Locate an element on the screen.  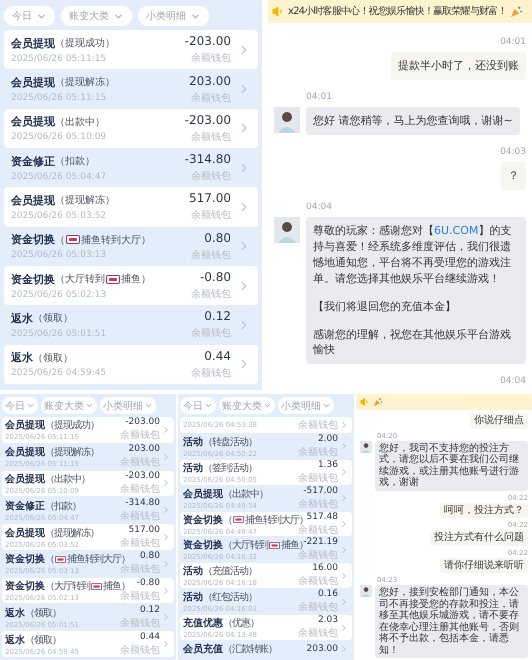
transaction-time: 2025/06/26 05:11:15 is located at coordinates (59, 97).